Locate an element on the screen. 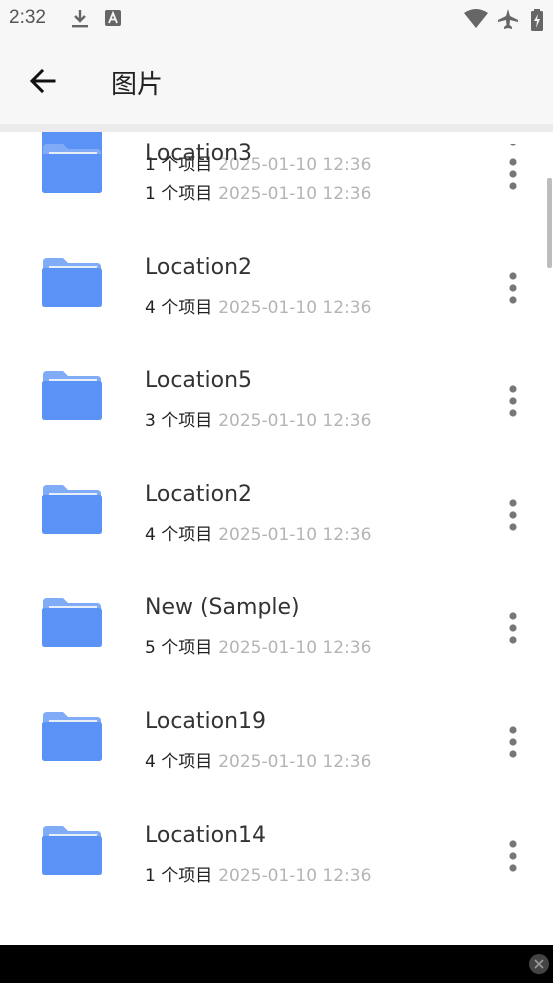 The image size is (553, 983). header-divider is located at coordinates (276, 128).